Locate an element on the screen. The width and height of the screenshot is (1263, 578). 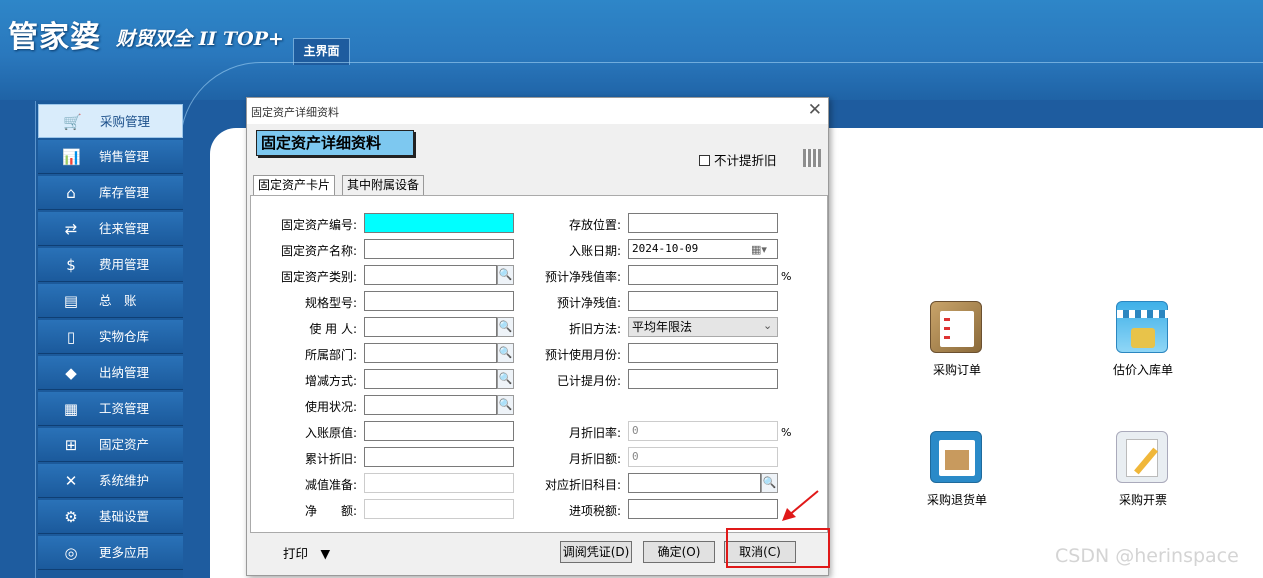
print-label: 打印 is located at coordinates (296, 553).